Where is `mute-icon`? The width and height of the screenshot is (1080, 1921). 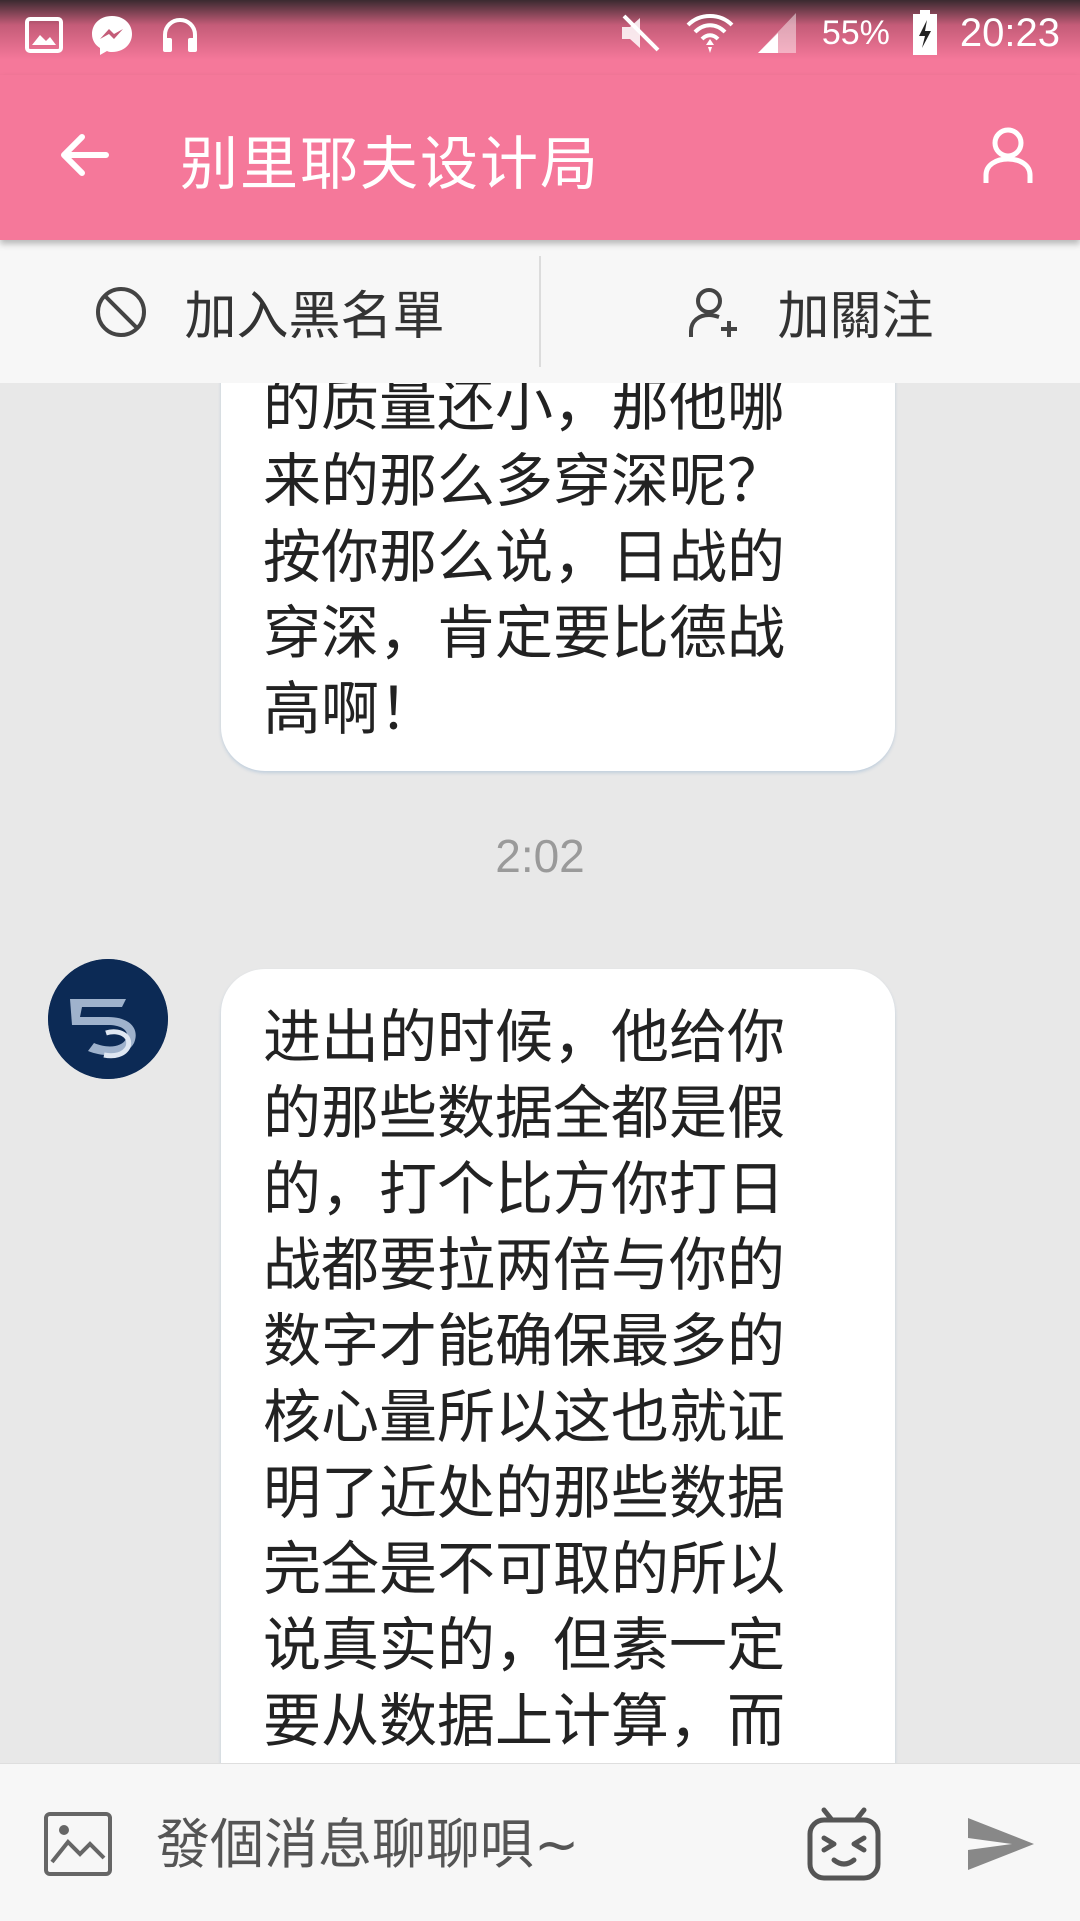 mute-icon is located at coordinates (640, 33).